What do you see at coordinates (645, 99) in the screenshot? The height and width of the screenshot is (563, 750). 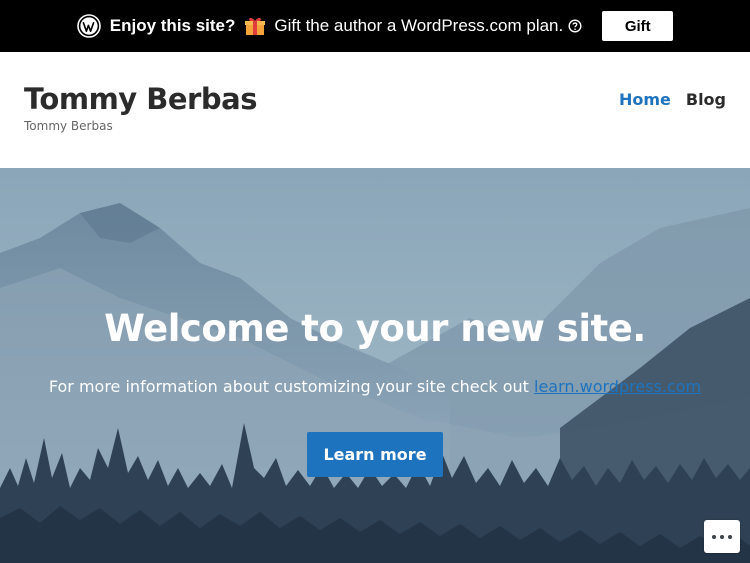 I see `nav-item-home: Home` at bounding box center [645, 99].